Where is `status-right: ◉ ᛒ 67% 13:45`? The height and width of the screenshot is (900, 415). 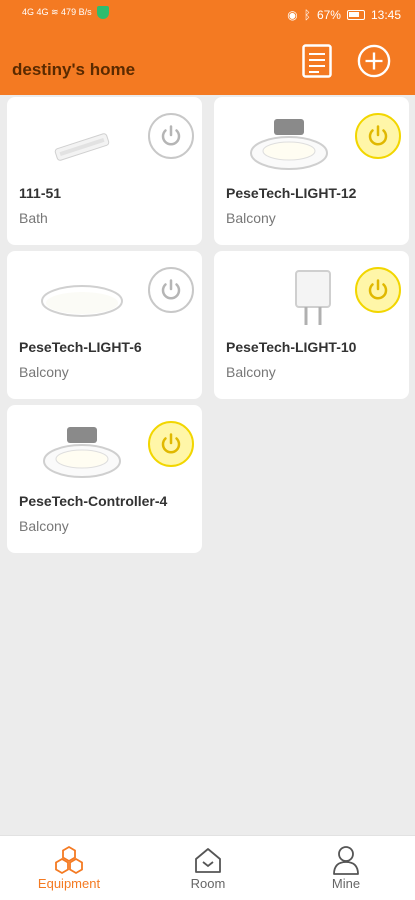
status-right: ◉ ᛒ 67% 13:45 is located at coordinates (344, 15).